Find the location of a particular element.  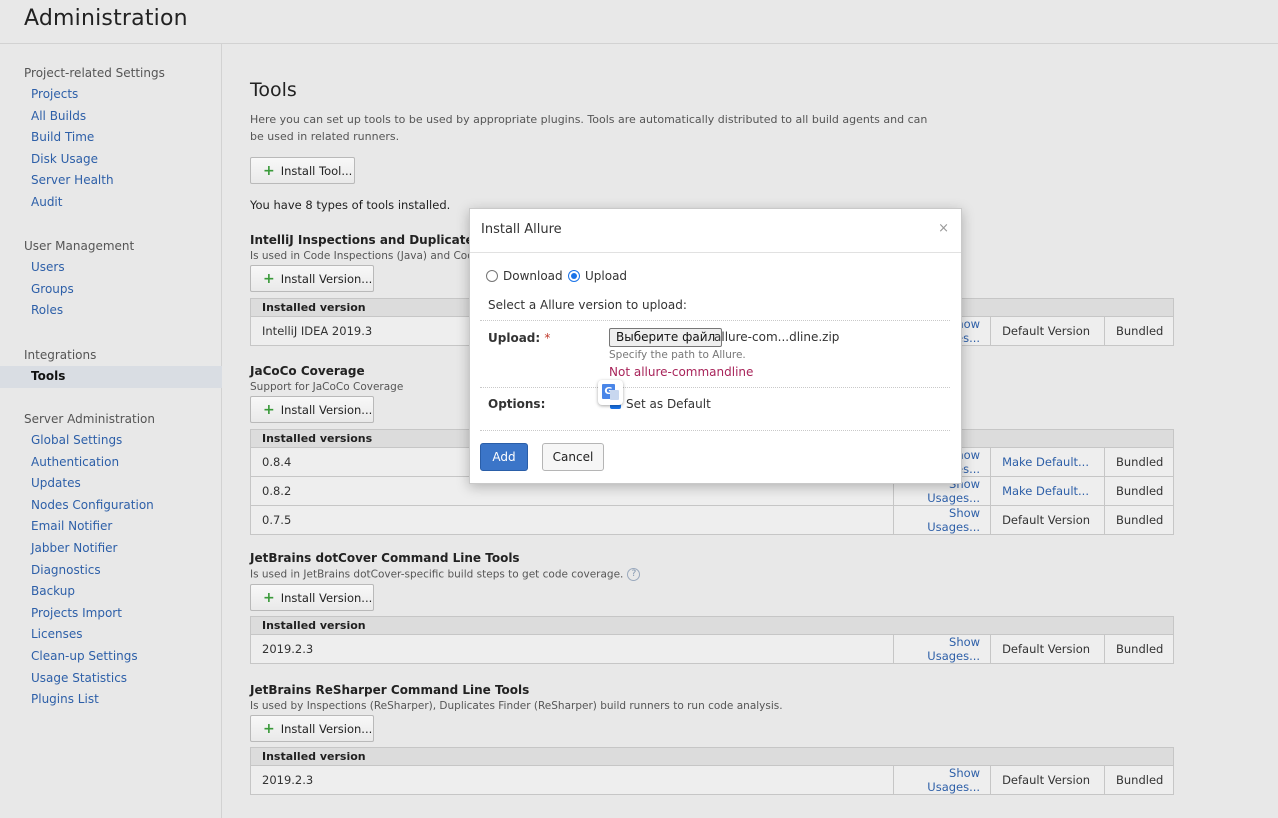

close-icon: × is located at coordinates (943, 228).